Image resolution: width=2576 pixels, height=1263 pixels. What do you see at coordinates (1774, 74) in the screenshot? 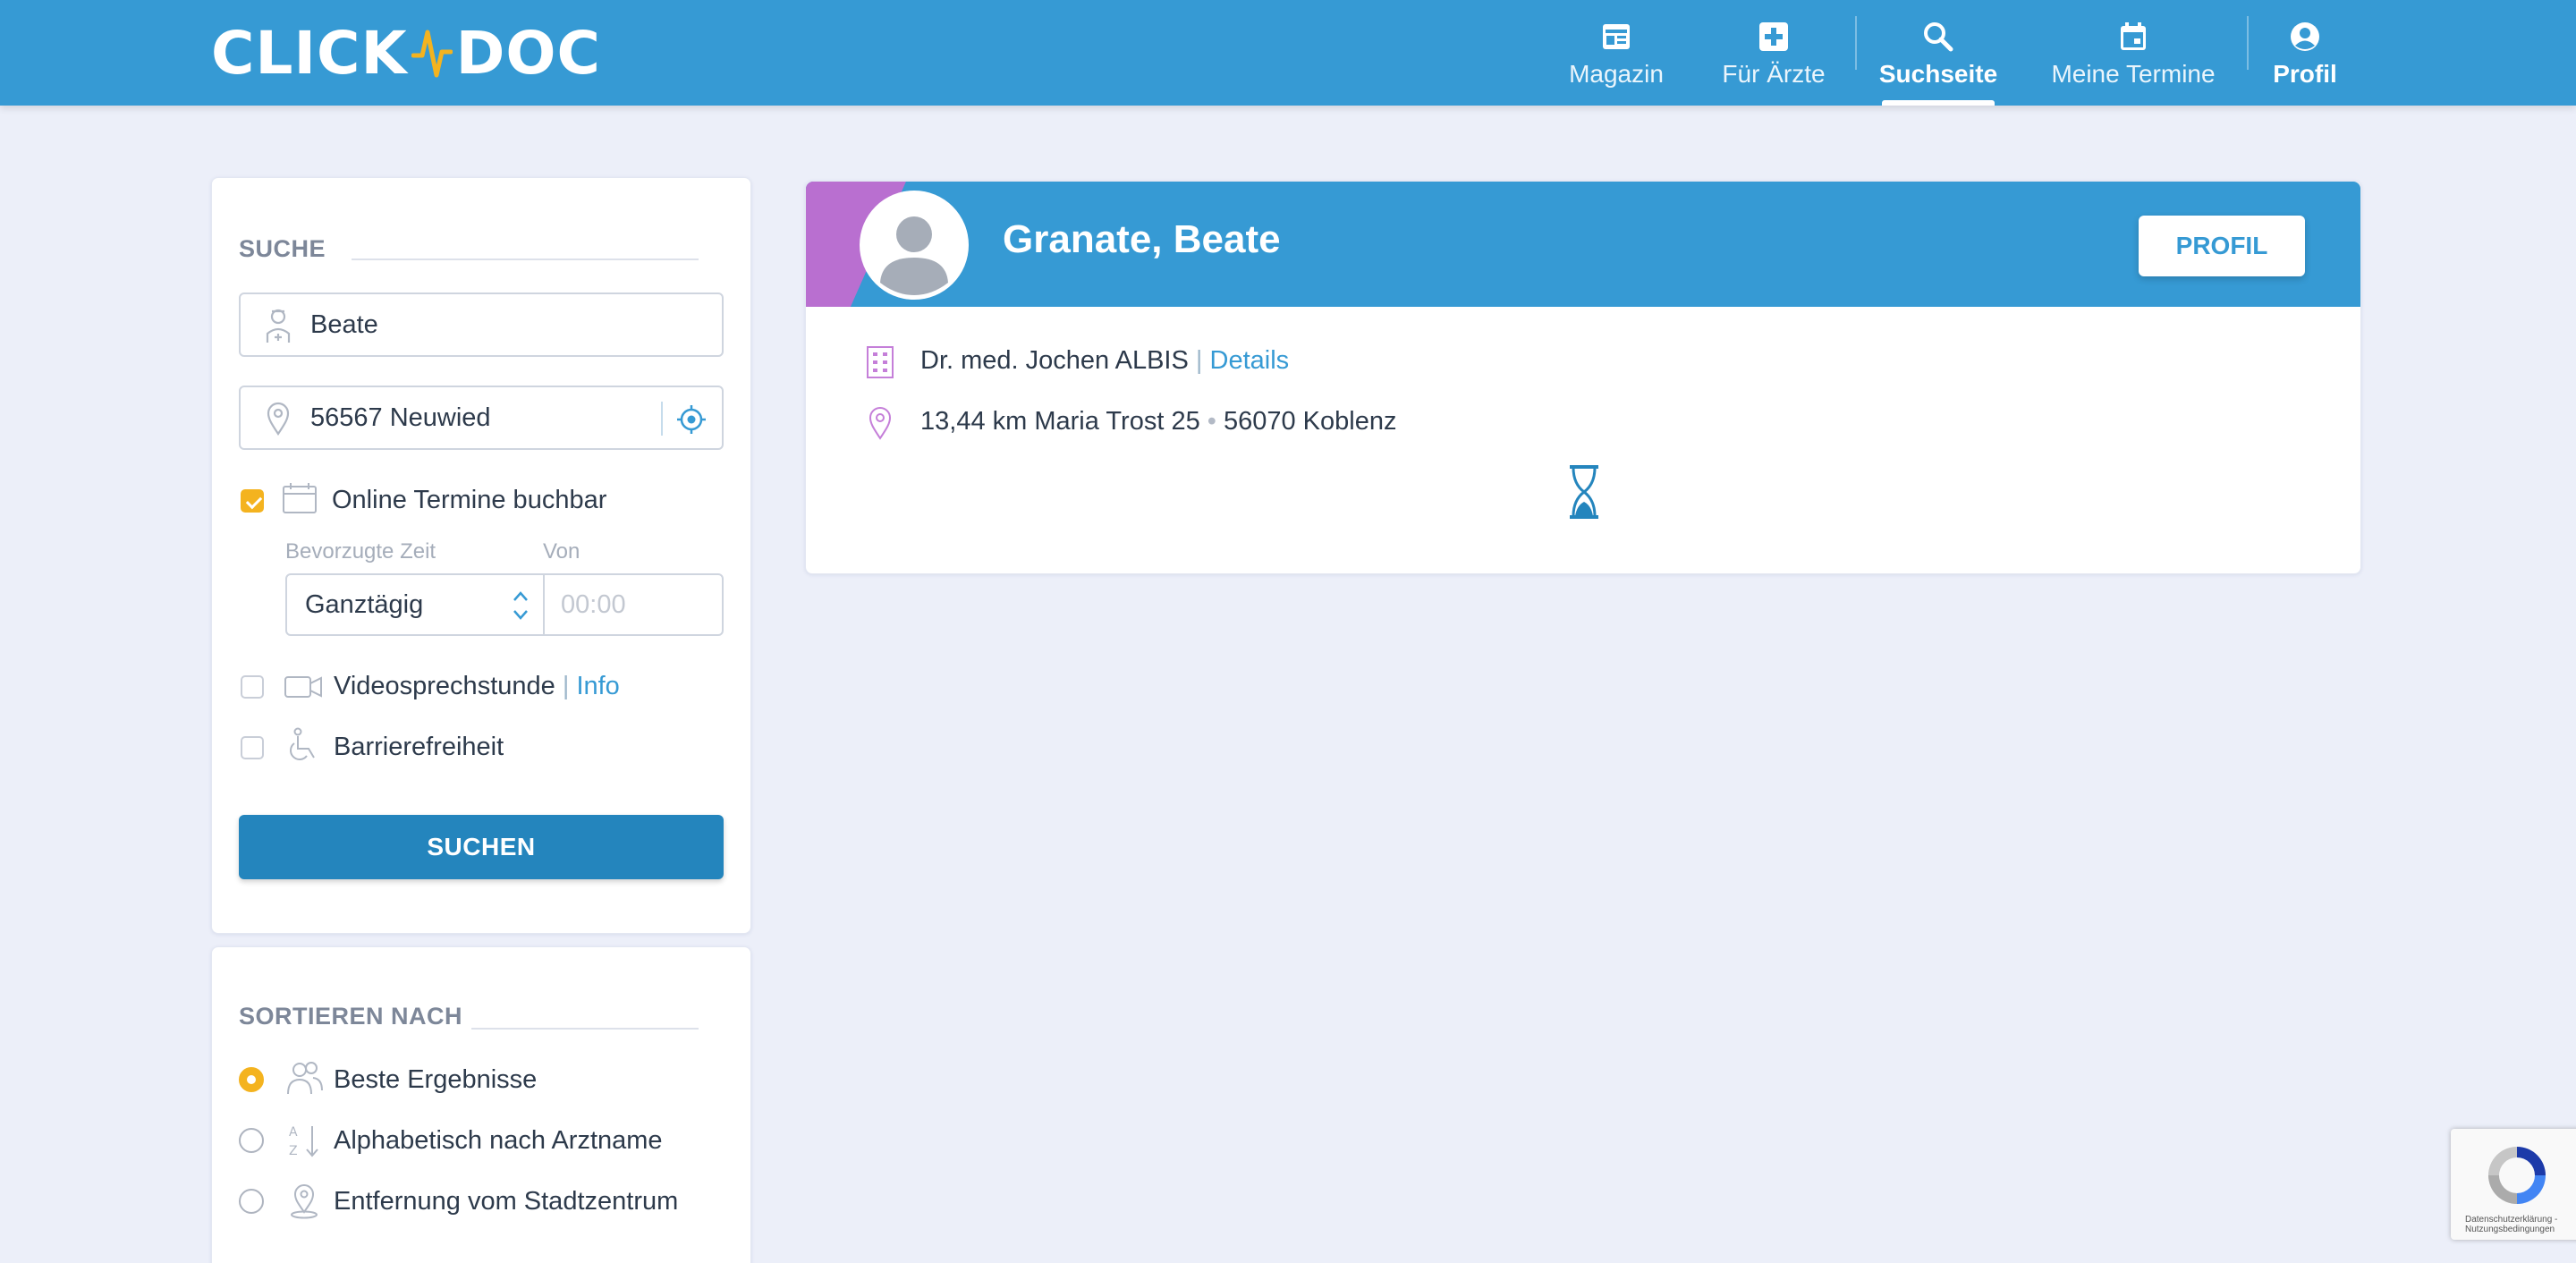
I see `nav-label-fuer-aerzte: Für Ärzte` at bounding box center [1774, 74].